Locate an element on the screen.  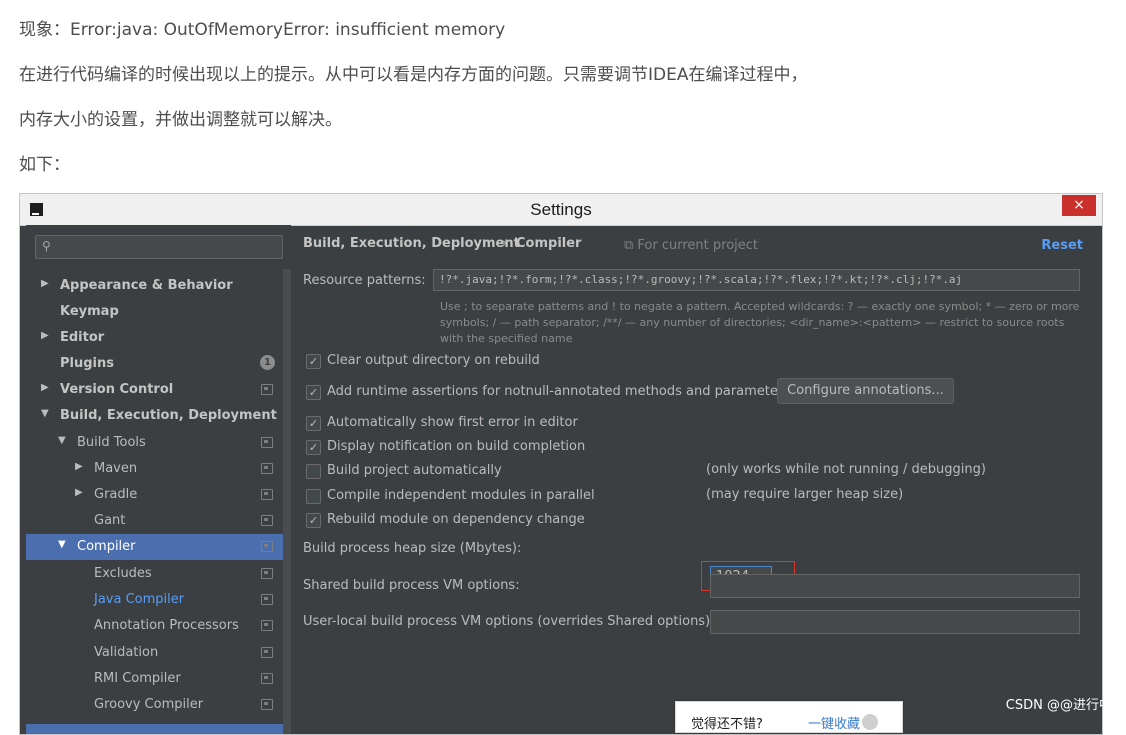
sidebar-item-groovy-compiler: Groovy Compiler is located at coordinates (154, 705).